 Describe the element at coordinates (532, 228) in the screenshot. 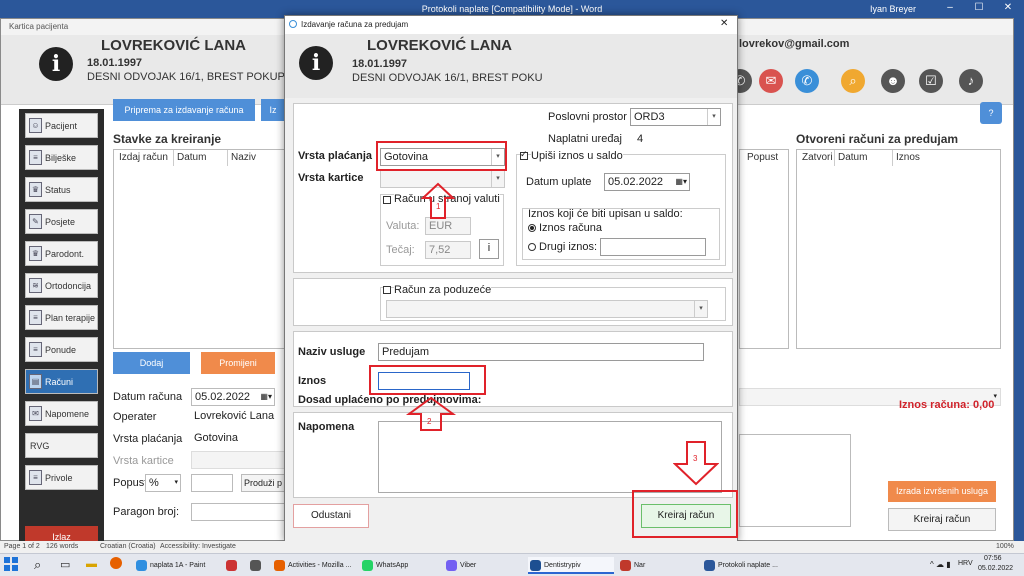

I see `radio-invoice-amount` at that location.